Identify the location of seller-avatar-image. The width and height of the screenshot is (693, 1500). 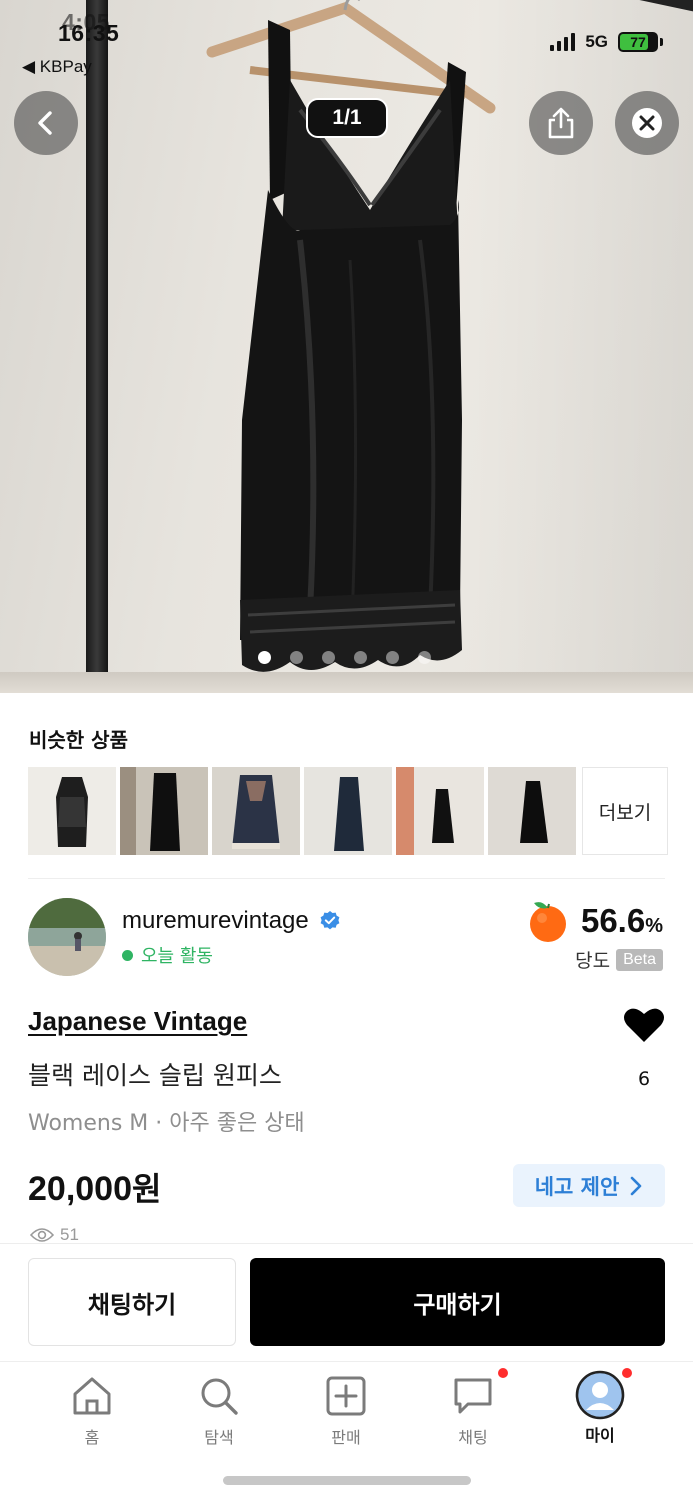
(67, 937).